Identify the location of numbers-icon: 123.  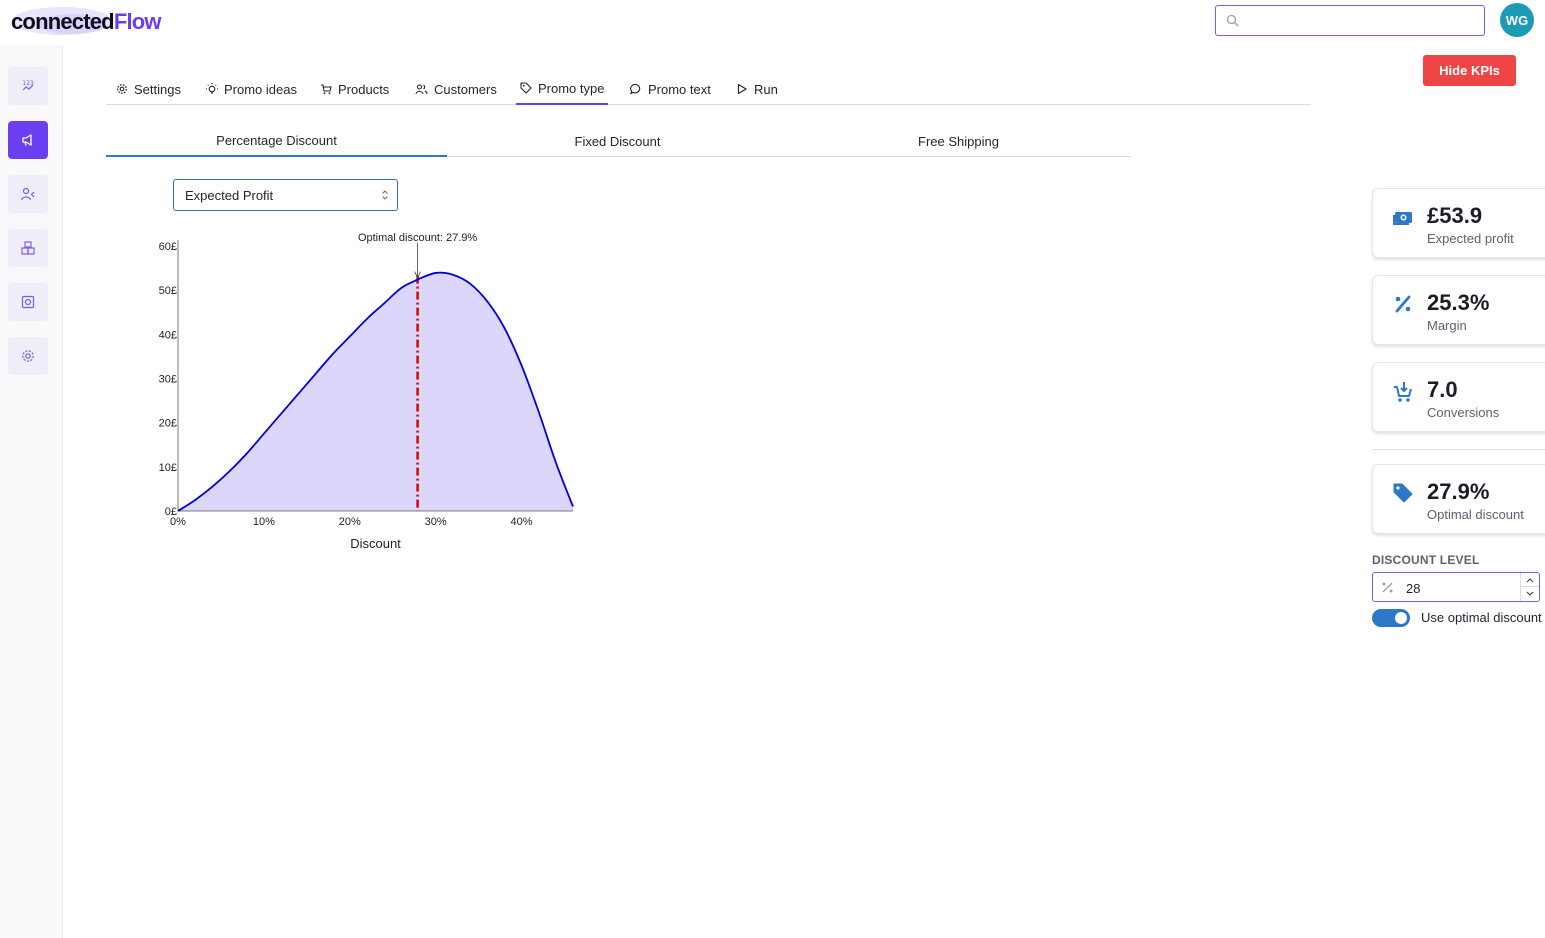
(28, 85).